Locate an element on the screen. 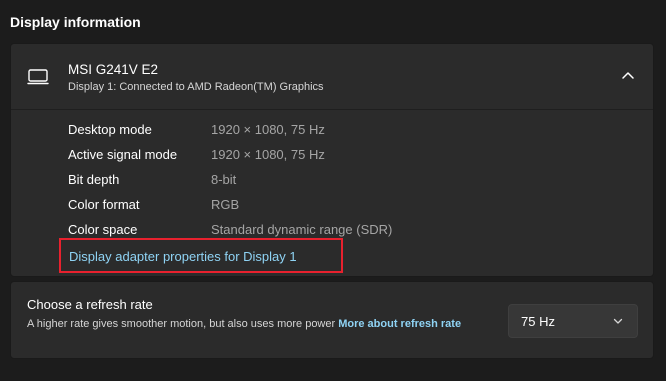  chevron-down-icon is located at coordinates (618, 321).